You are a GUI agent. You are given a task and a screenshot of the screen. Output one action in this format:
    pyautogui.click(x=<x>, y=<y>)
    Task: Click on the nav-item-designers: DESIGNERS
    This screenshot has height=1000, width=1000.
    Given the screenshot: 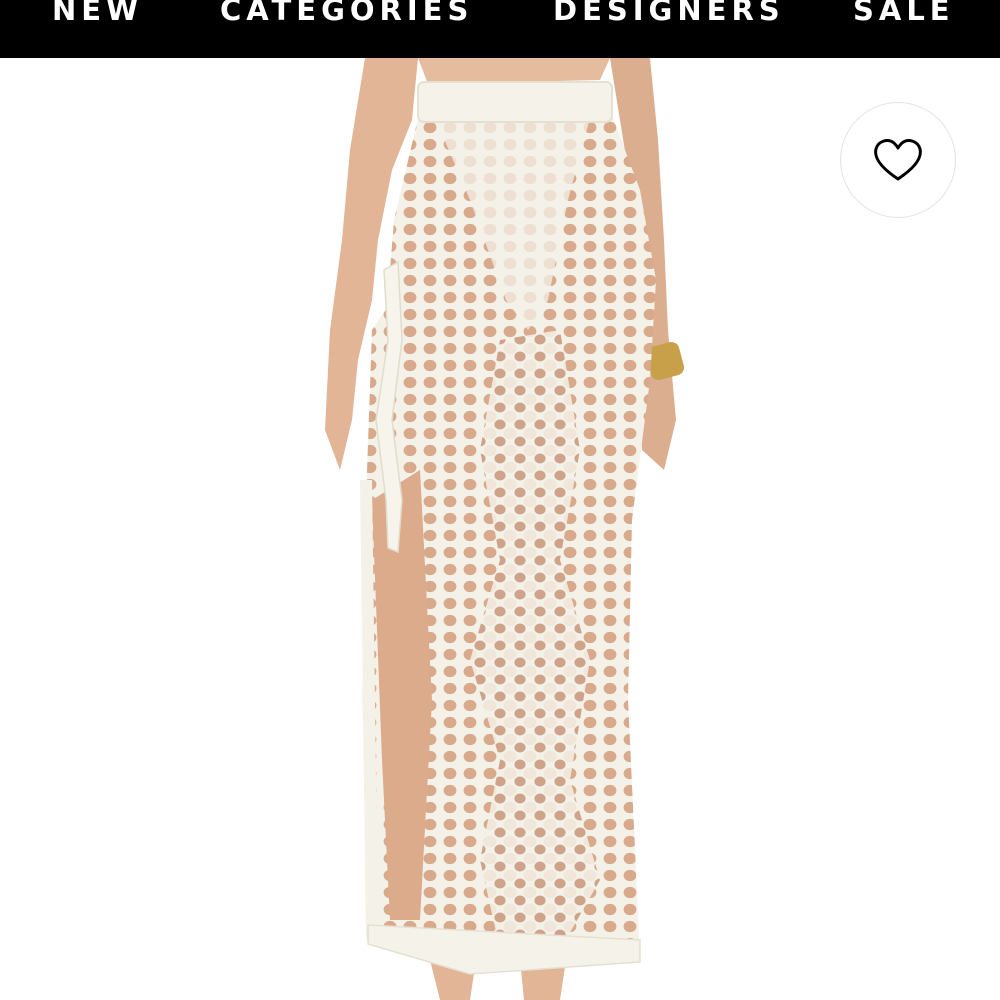 What is the action you would take?
    pyautogui.click(x=669, y=15)
    